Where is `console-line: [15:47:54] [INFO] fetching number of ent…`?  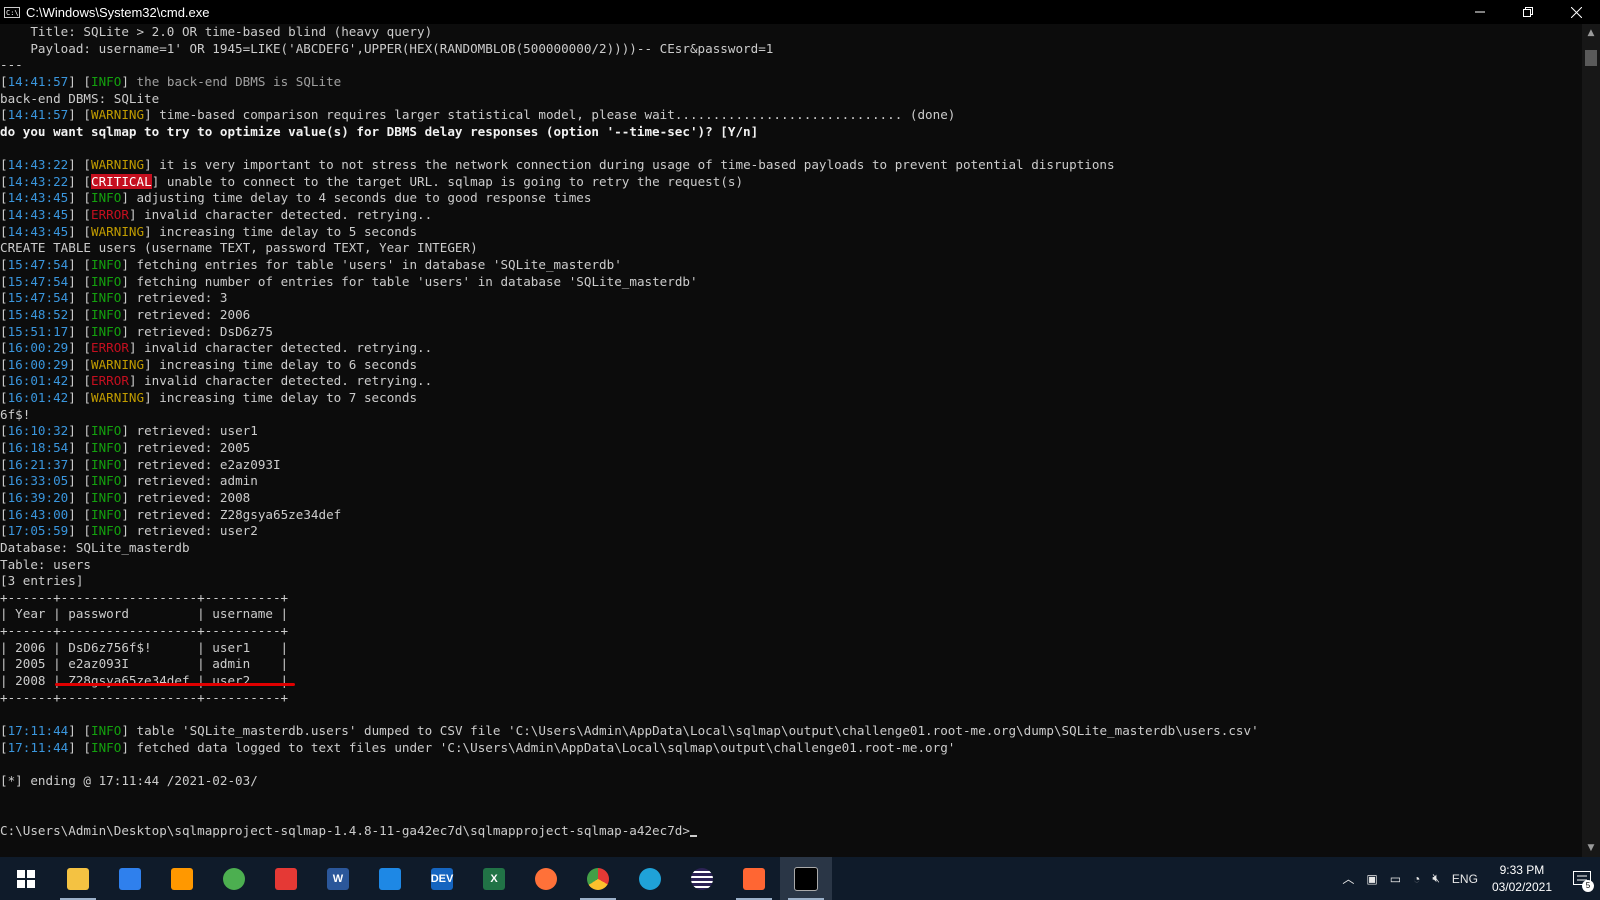
console-line: [15:47:54] [INFO] fetching number of ent… is located at coordinates (791, 282).